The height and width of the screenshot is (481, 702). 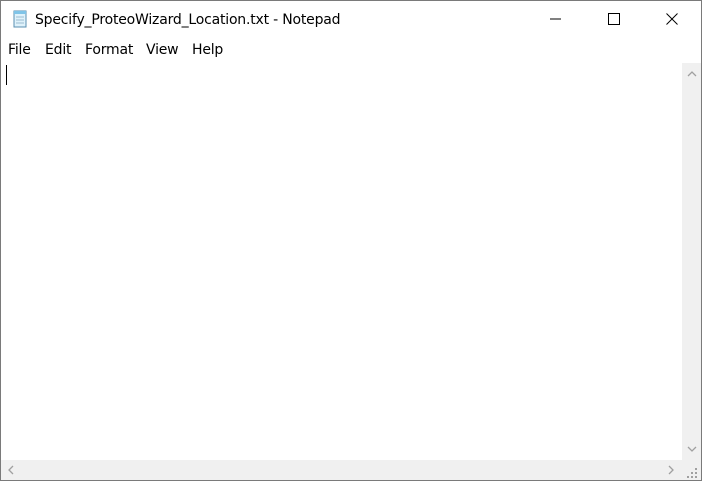 I want to click on close-icon, so click(x=672, y=19).